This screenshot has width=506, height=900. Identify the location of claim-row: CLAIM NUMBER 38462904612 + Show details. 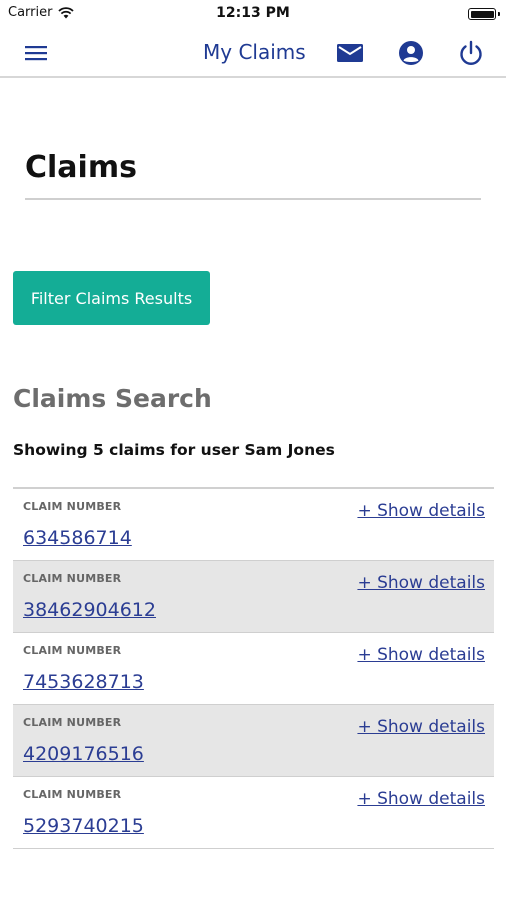
(253, 597).